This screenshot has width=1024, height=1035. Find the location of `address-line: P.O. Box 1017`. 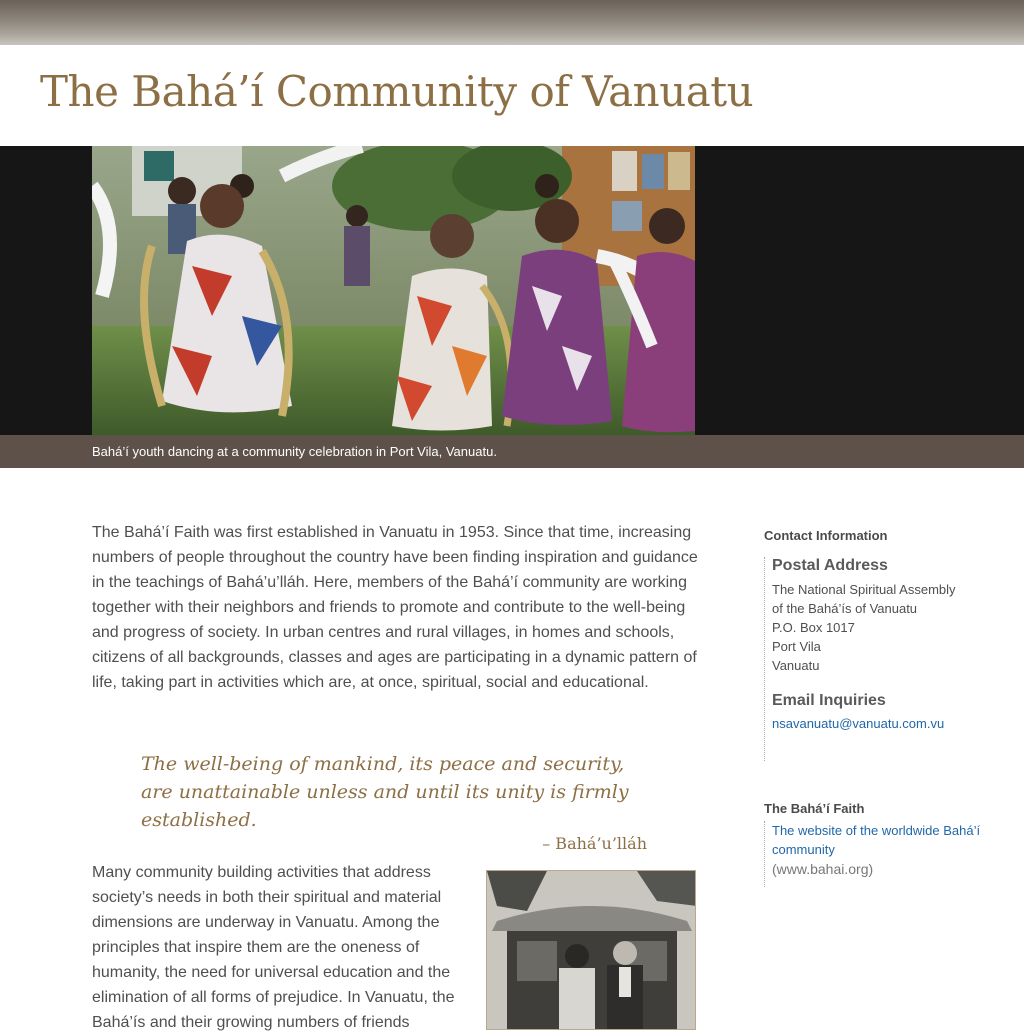

address-line: P.O. Box 1017 is located at coordinates (813, 627).